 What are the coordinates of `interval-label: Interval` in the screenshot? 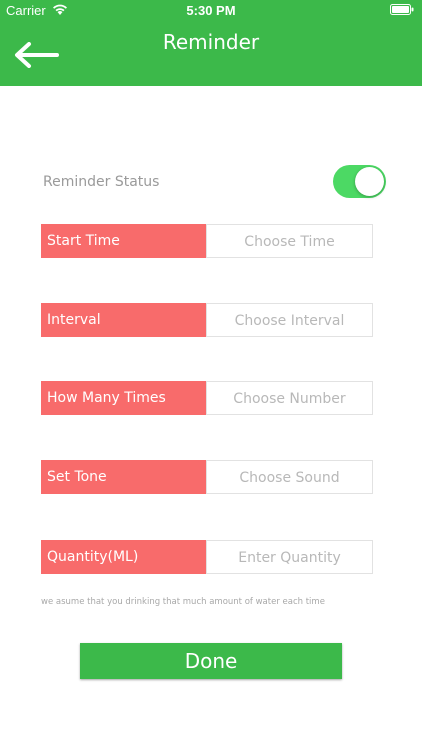 It's located at (123, 320).